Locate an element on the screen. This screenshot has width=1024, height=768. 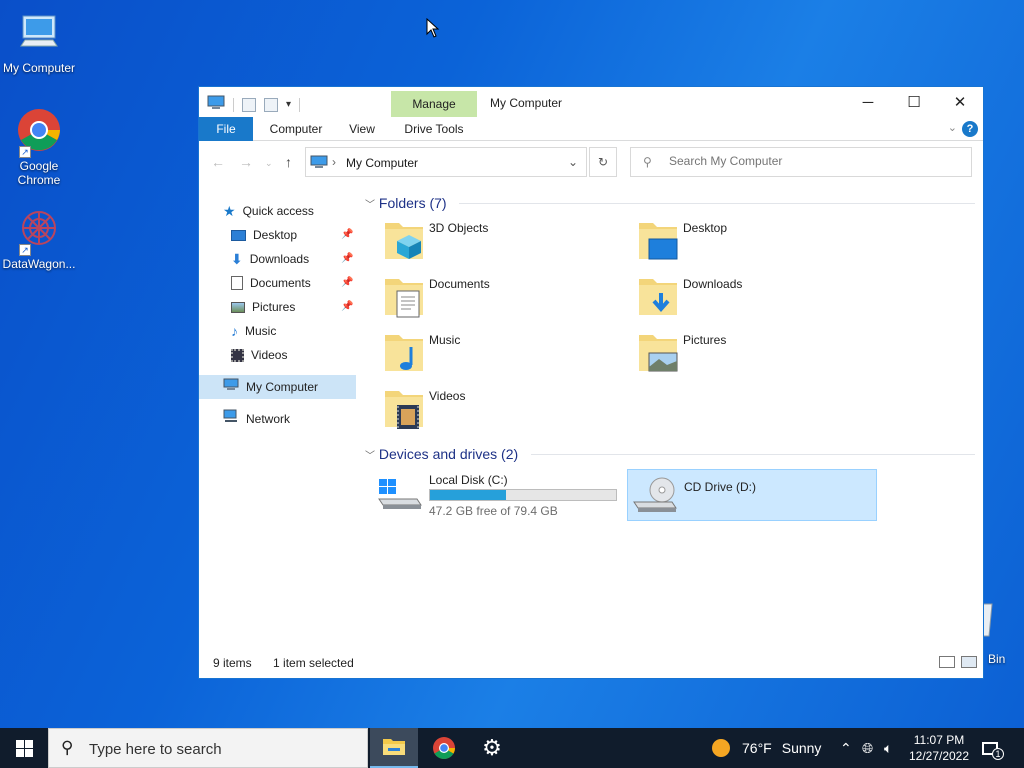
taskbar-search-box: ⚲ Type here to search is located at coordinates (208, 748).